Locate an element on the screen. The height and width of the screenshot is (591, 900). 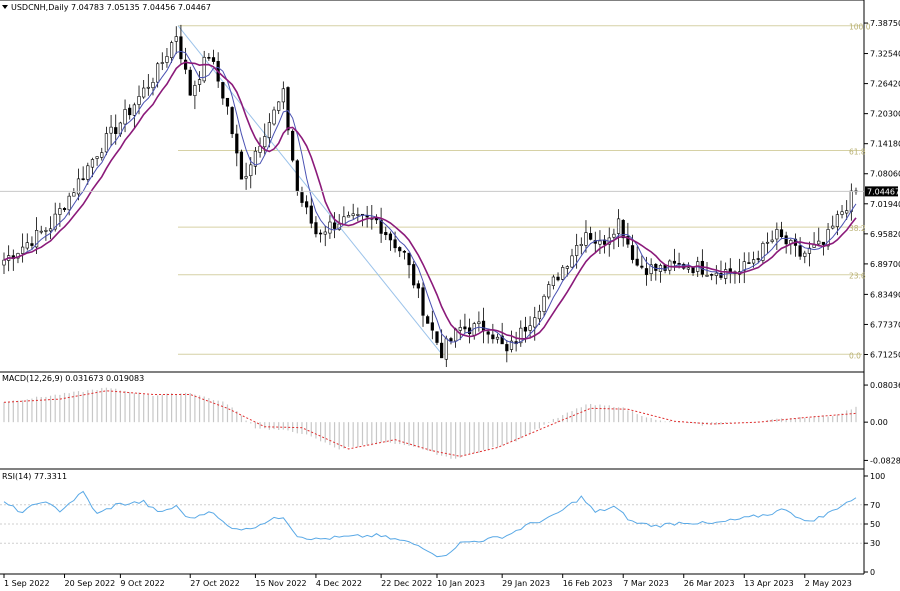
price-tick-label: 7.32540 is located at coordinates (885, 54).